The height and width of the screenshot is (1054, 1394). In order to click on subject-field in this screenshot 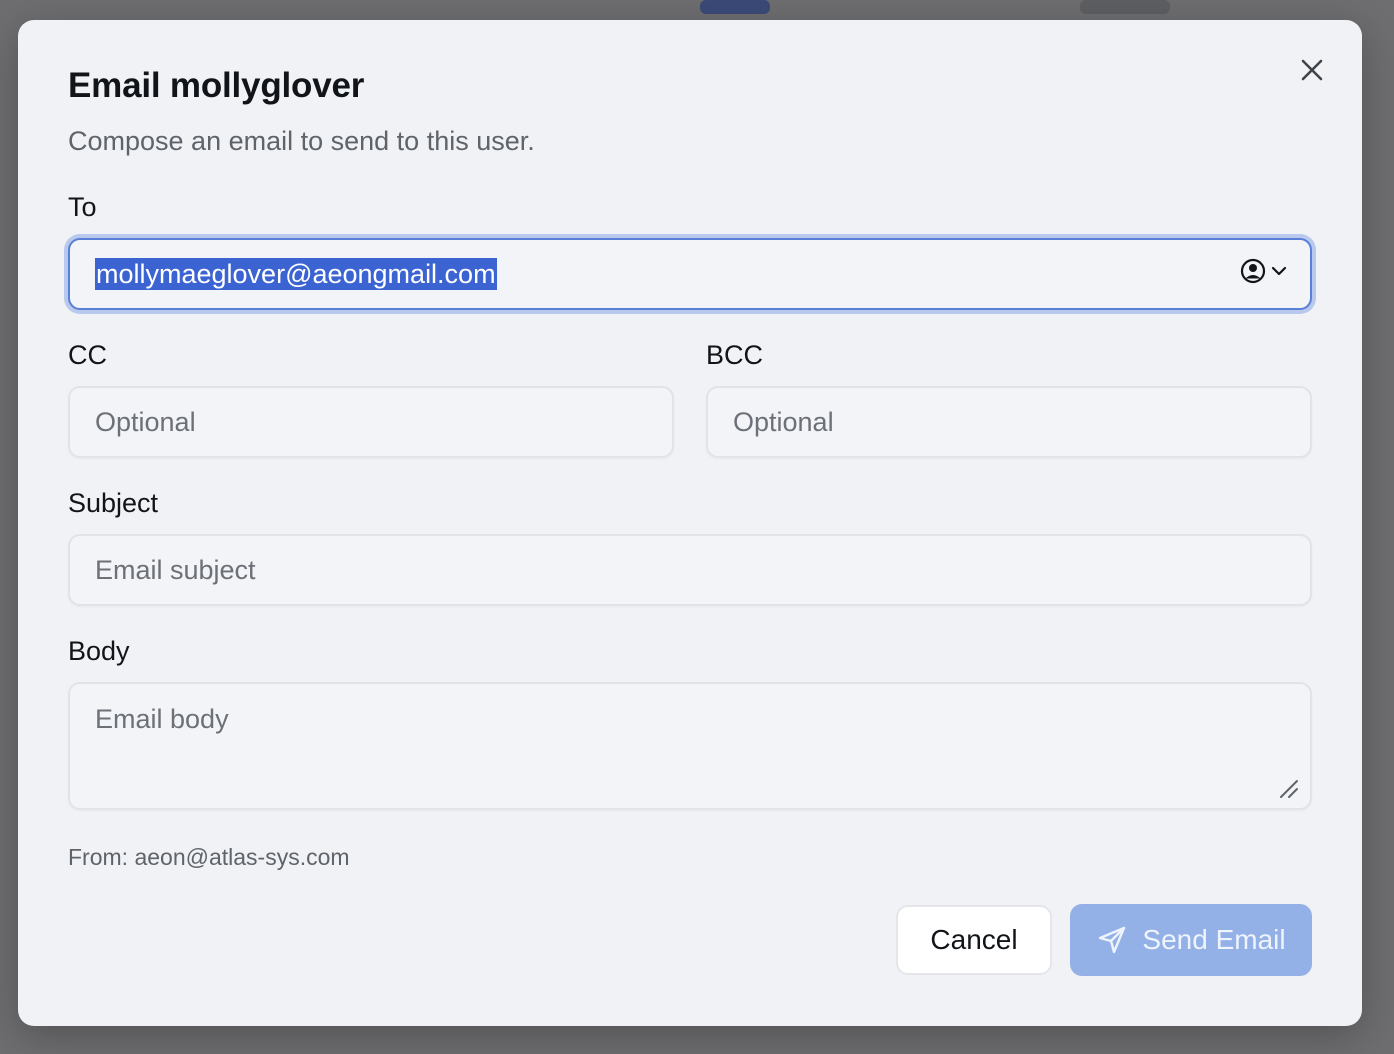, I will do `click(690, 570)`.